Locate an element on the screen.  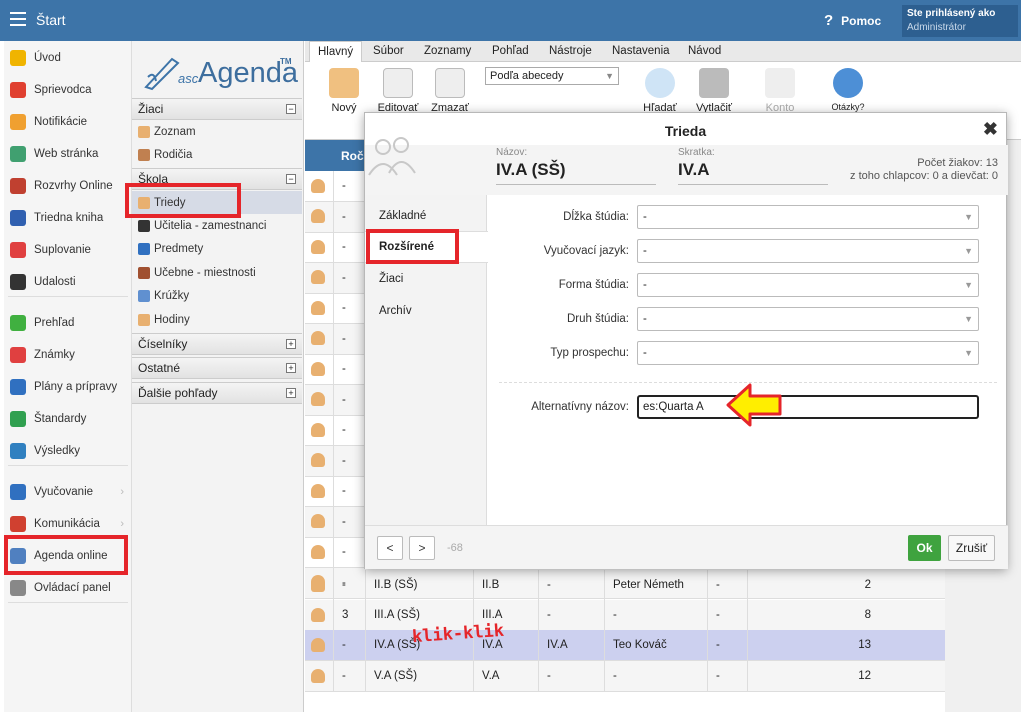
leftnav-item-3: Web stránka is located at coordinates (68, 154).